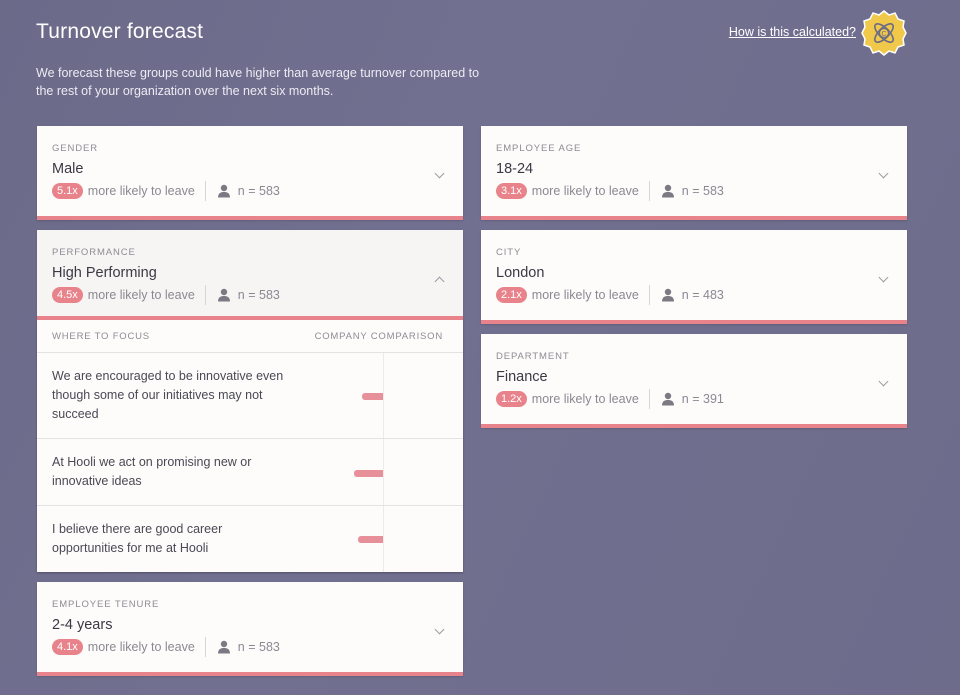 The image size is (960, 695). Describe the element at coordinates (792, 32) in the screenshot. I see `how-calculated-link: How is this calculated?` at that location.